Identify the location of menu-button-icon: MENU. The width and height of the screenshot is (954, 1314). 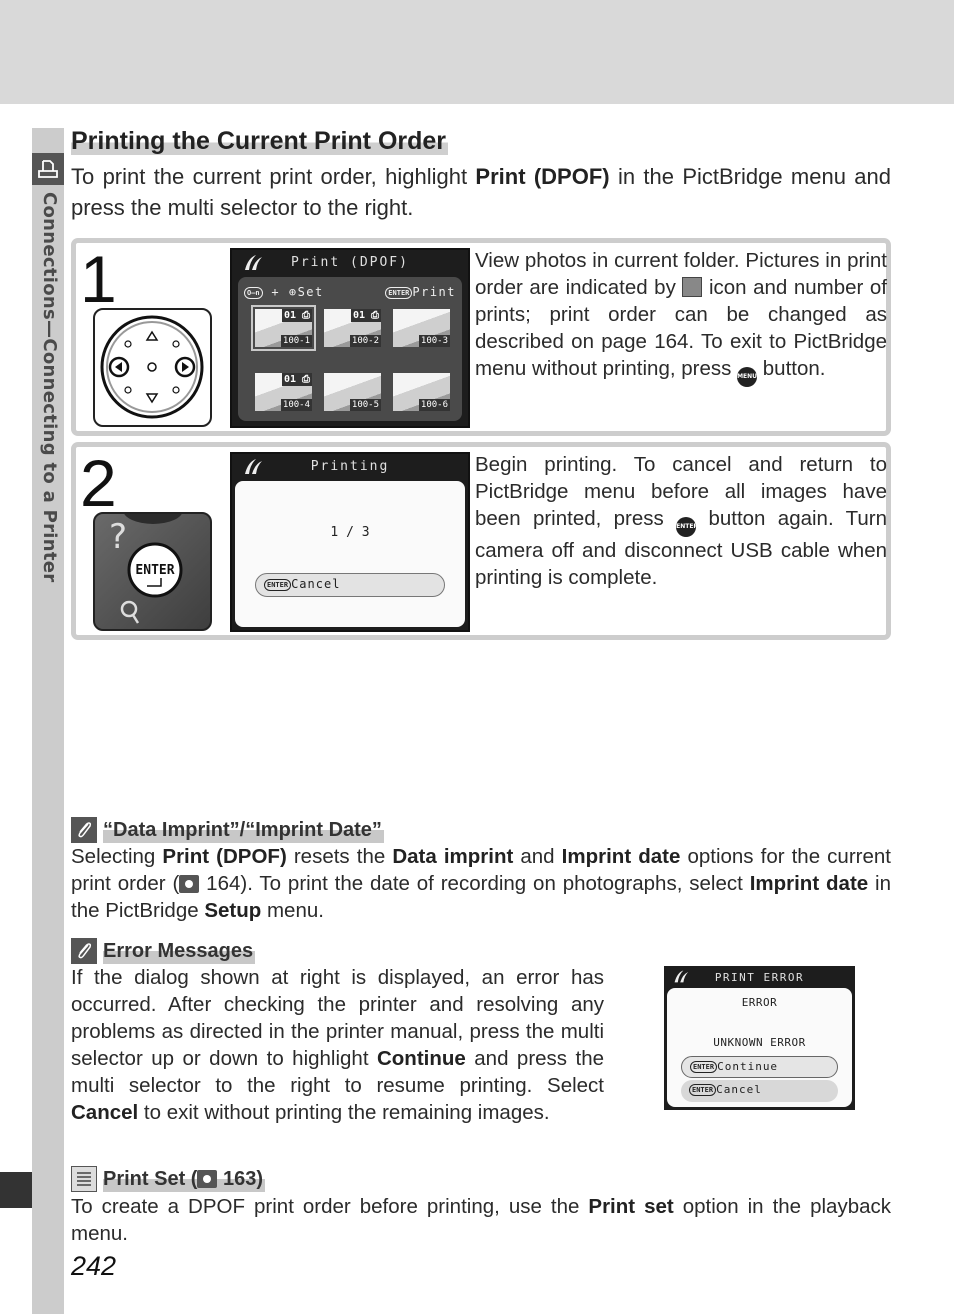
(747, 377).